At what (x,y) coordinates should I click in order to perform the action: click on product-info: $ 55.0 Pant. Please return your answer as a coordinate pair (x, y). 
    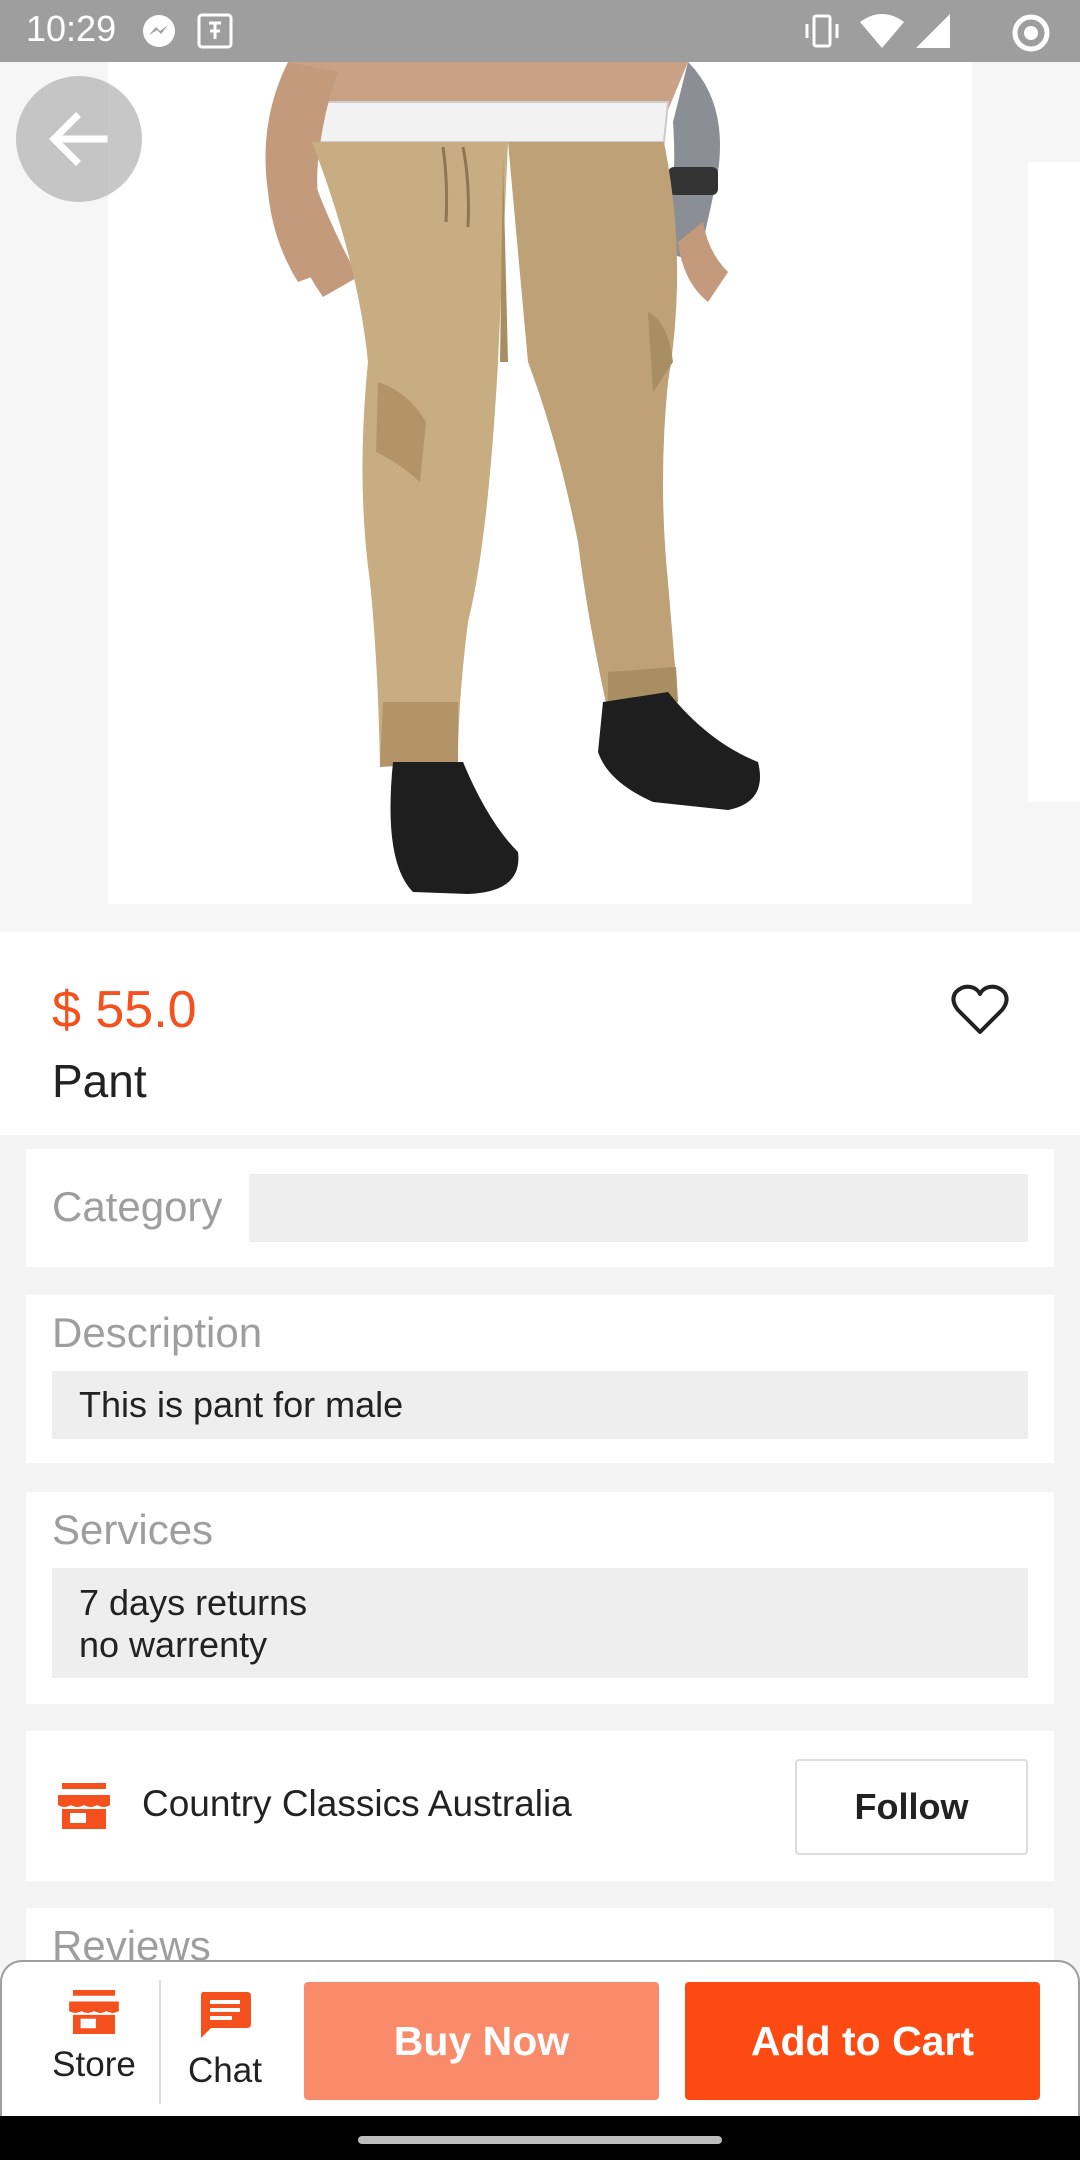
    Looking at the image, I should click on (540, 1033).